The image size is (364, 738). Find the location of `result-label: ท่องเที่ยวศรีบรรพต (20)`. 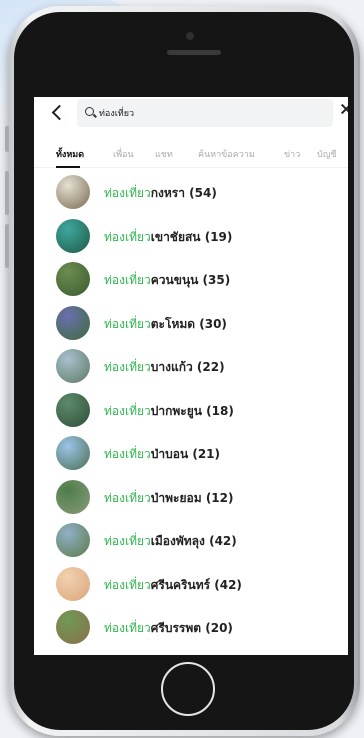

result-label: ท่องเที่ยวศรีบรรพต (20) is located at coordinates (168, 628).